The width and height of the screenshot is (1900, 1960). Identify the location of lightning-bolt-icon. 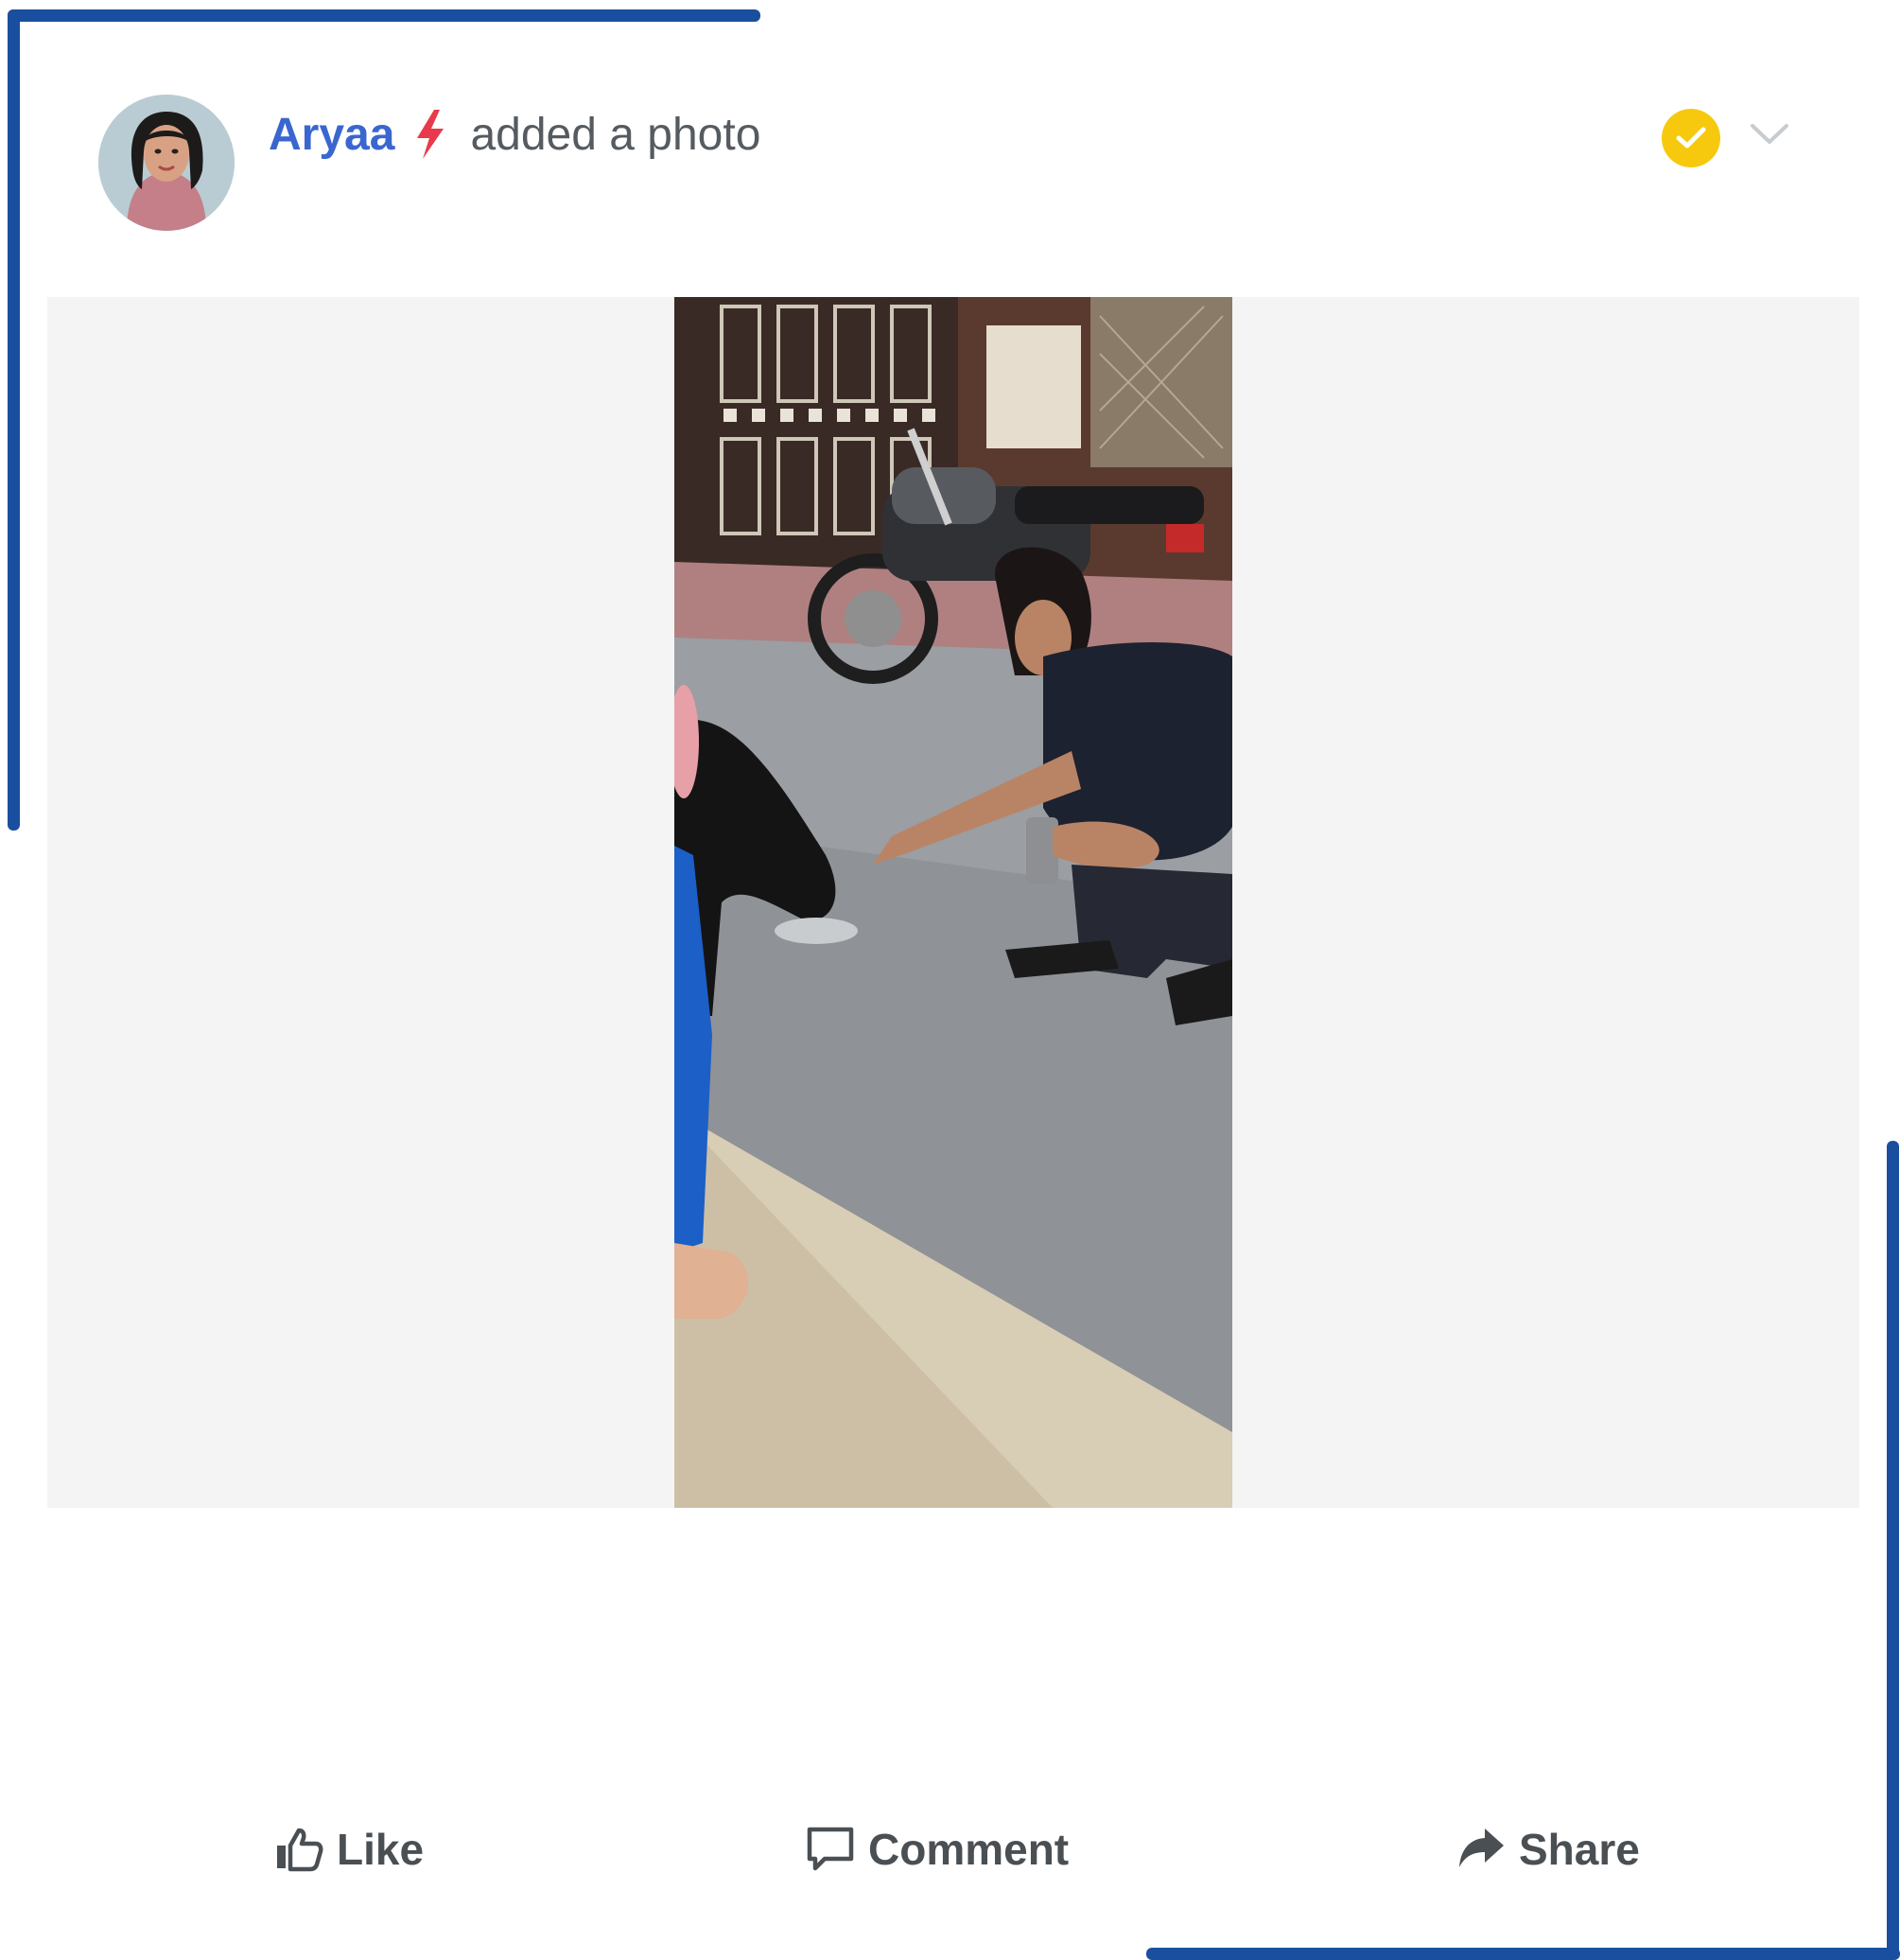
(430, 134).